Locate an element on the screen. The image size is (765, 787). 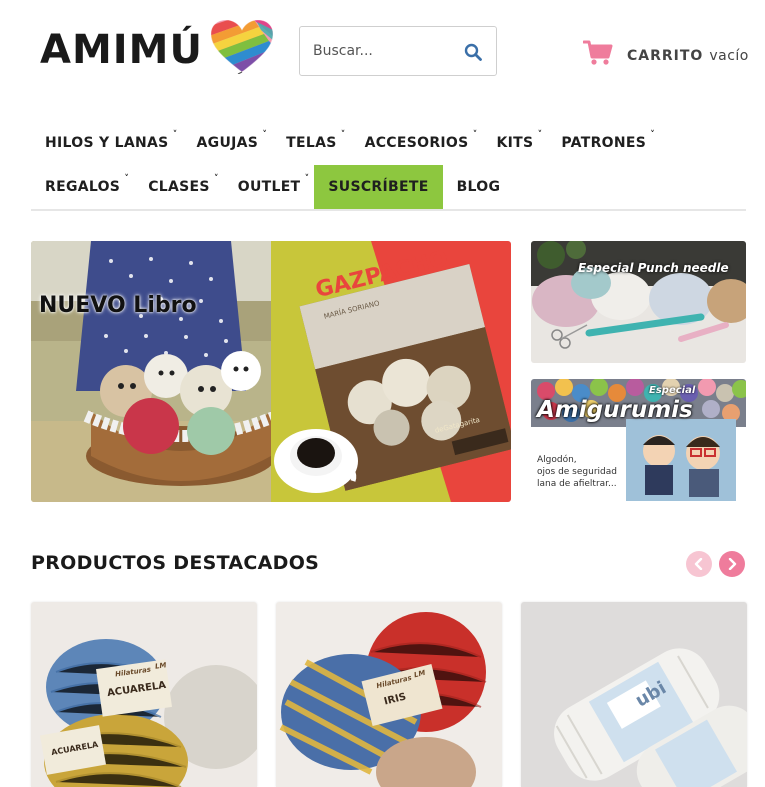
carousel-next-button is located at coordinates (732, 564).